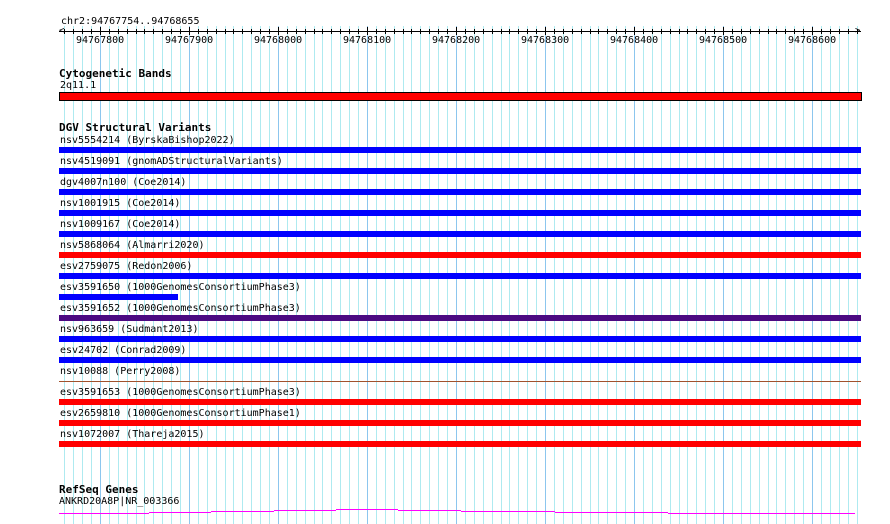 This screenshot has width=890, height=524. I want to click on ruler-tick-label: 94768300, so click(545, 40).